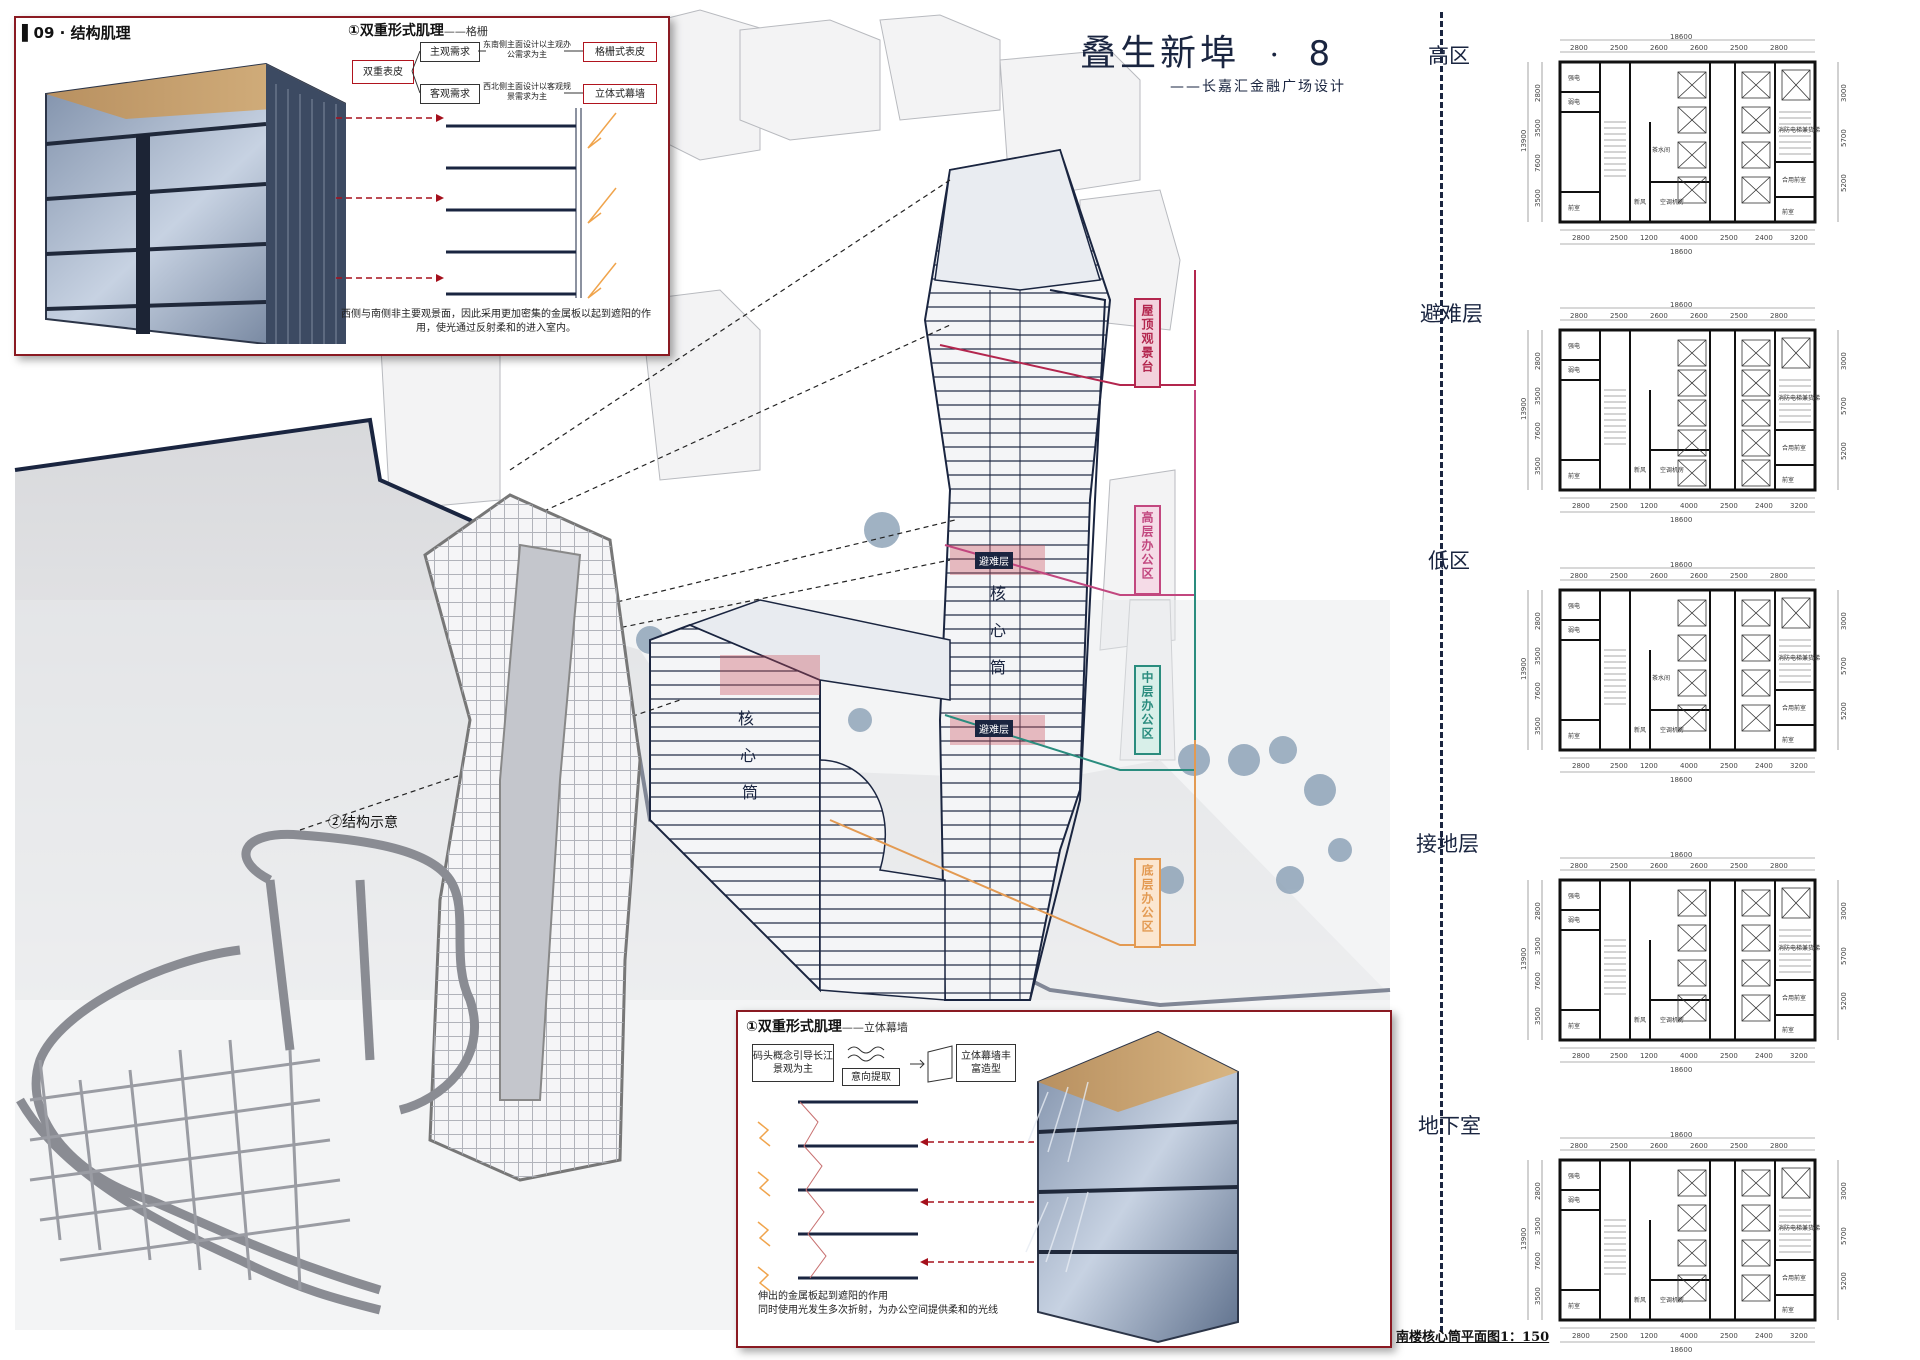 Image resolution: width=1920 pixels, height=1360 pixels. Describe the element at coordinates (1147, 550) in the screenshot. I see `zone-label-high: 高层办公区` at that location.